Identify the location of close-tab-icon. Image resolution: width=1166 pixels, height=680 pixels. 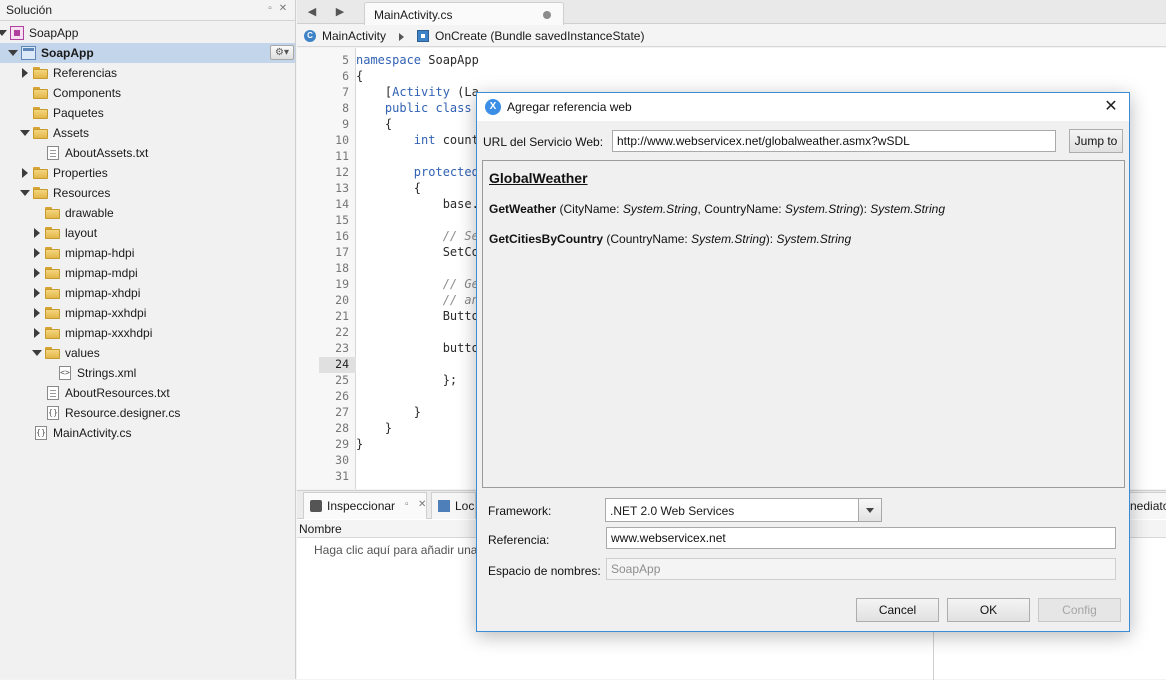
(547, 15).